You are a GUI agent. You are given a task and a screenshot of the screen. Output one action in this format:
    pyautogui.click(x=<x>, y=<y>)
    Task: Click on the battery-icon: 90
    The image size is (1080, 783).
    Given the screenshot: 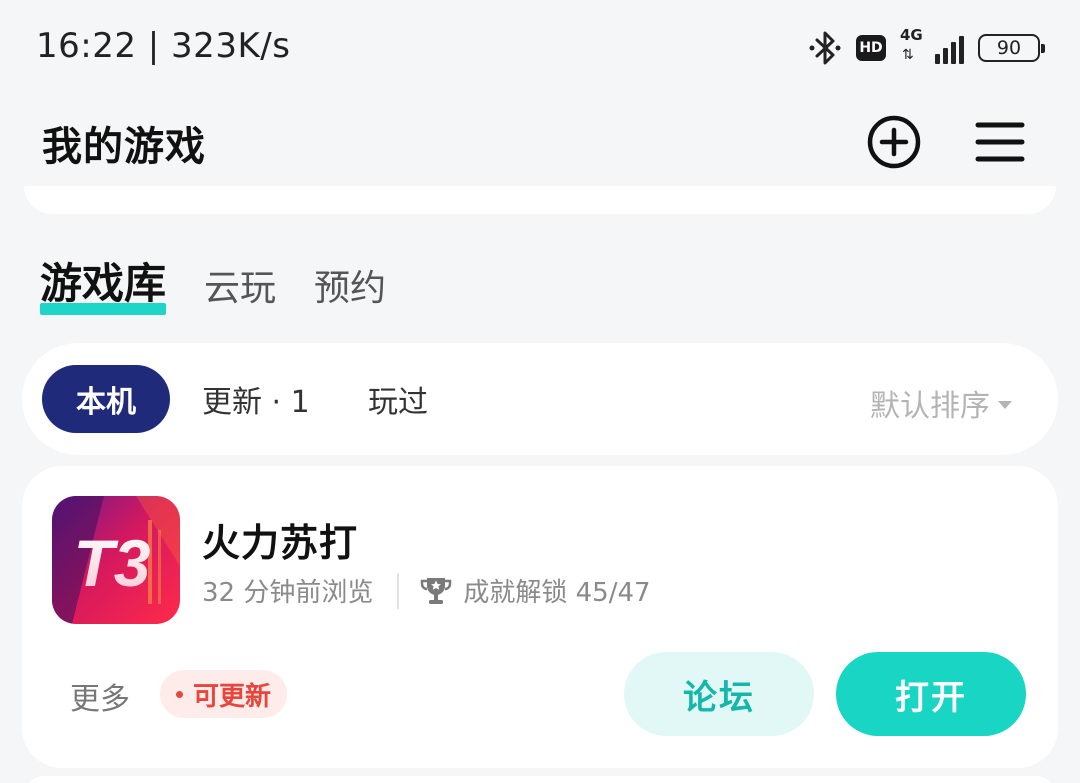 What is the action you would take?
    pyautogui.click(x=1011, y=48)
    